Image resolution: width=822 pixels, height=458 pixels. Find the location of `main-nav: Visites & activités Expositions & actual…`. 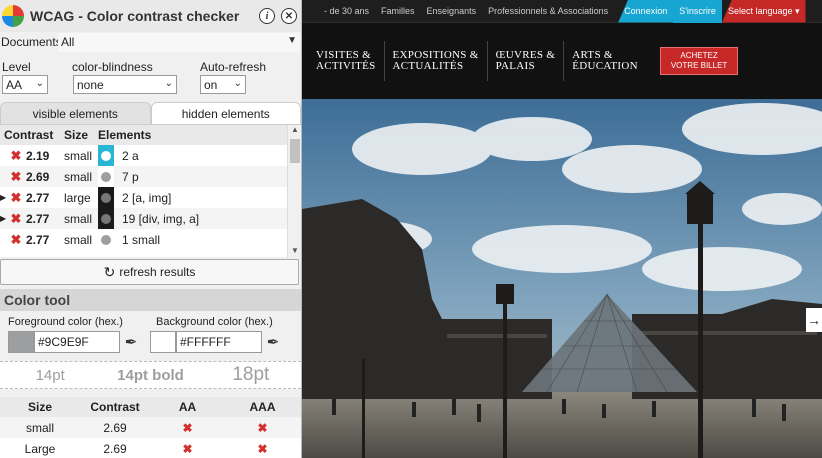

main-nav: Visites & activités Expositions & actual… is located at coordinates (562, 61).